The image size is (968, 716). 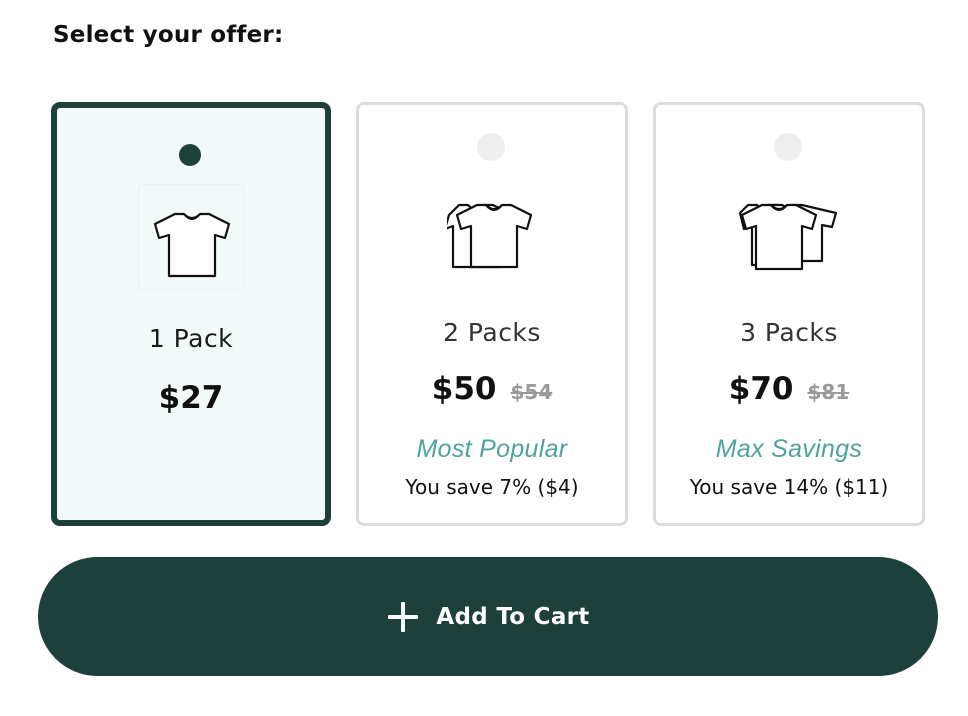 I want to click on radio-selected-icon, so click(x=190, y=155).